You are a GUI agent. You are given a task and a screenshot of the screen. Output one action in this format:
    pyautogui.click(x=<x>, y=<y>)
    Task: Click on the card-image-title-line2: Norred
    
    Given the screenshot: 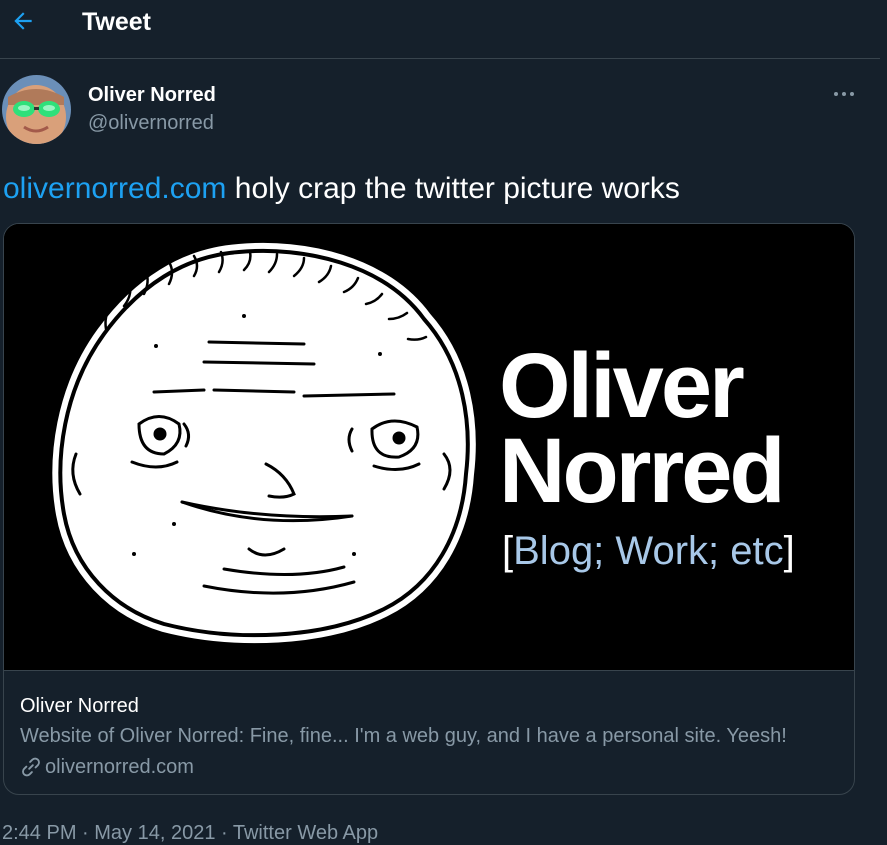 What is the action you would take?
    pyautogui.click(x=641, y=471)
    